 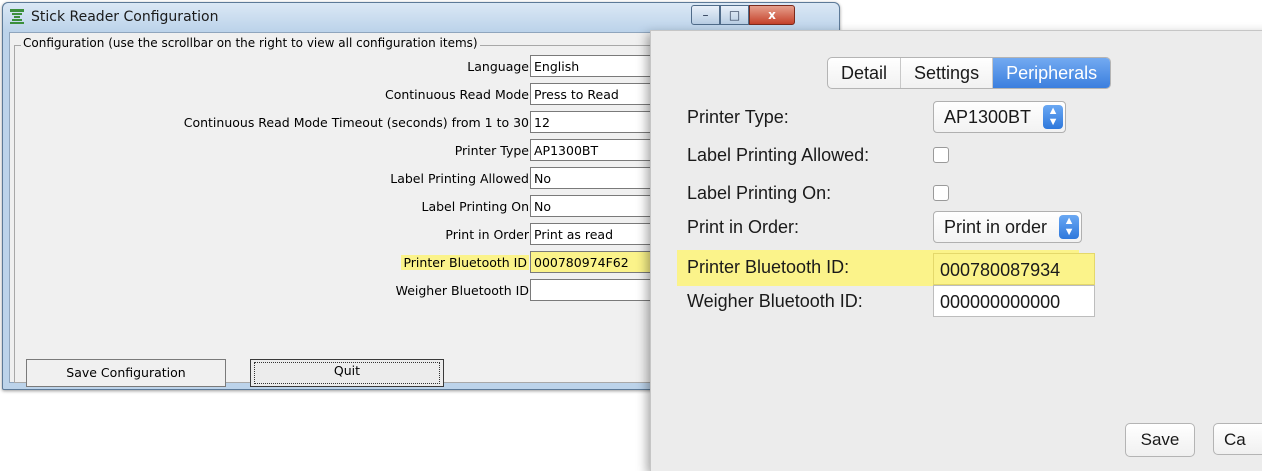 What do you see at coordinates (352, 235) in the screenshot?
I see `config-row-print-in-order: Print in Order Print as read` at bounding box center [352, 235].